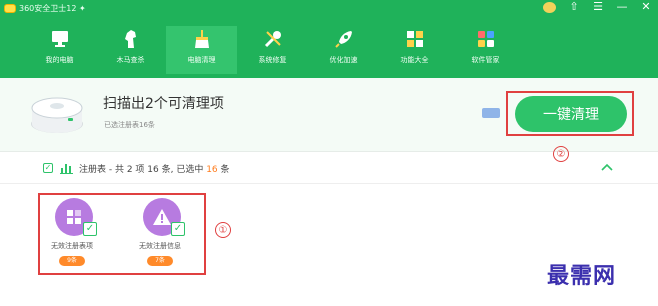 The width and height of the screenshot is (658, 306). Describe the element at coordinates (163, 104) in the screenshot. I see `scan-result-title: 扫描出2个可清理项` at that location.